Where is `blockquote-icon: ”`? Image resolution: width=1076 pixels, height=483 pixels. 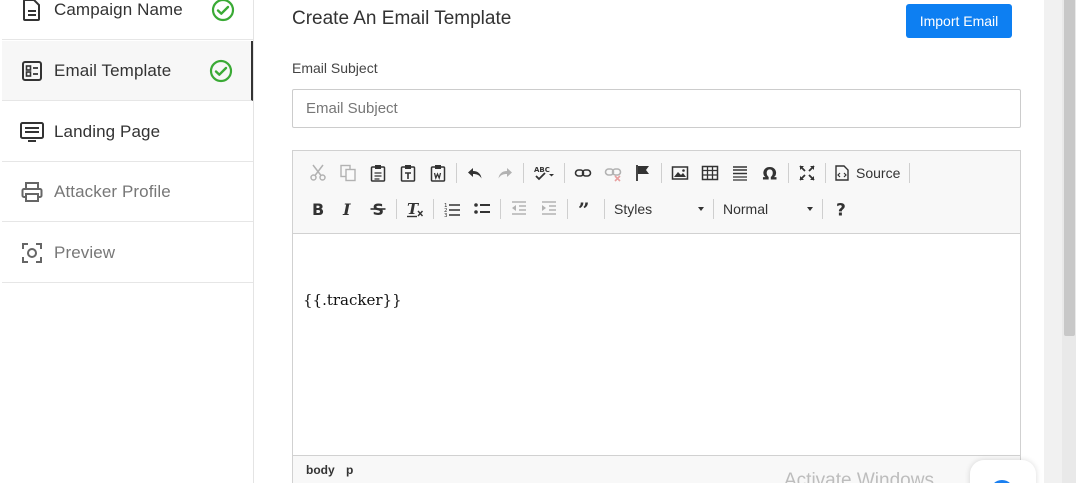
blockquote-icon: ” is located at coordinates (586, 209).